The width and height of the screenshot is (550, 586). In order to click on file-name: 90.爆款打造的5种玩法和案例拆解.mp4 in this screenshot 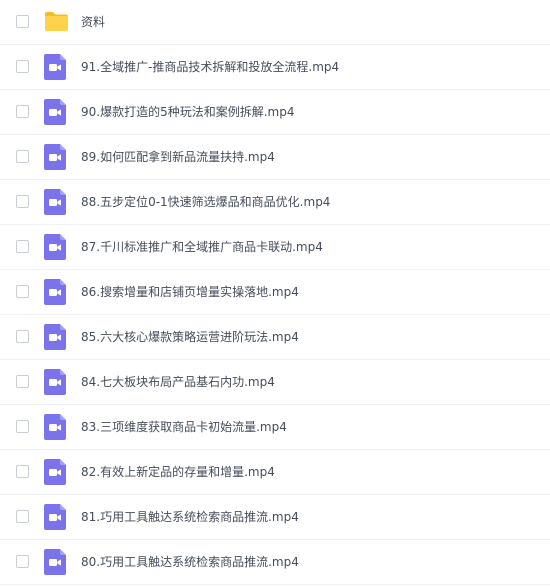, I will do `click(187, 112)`.